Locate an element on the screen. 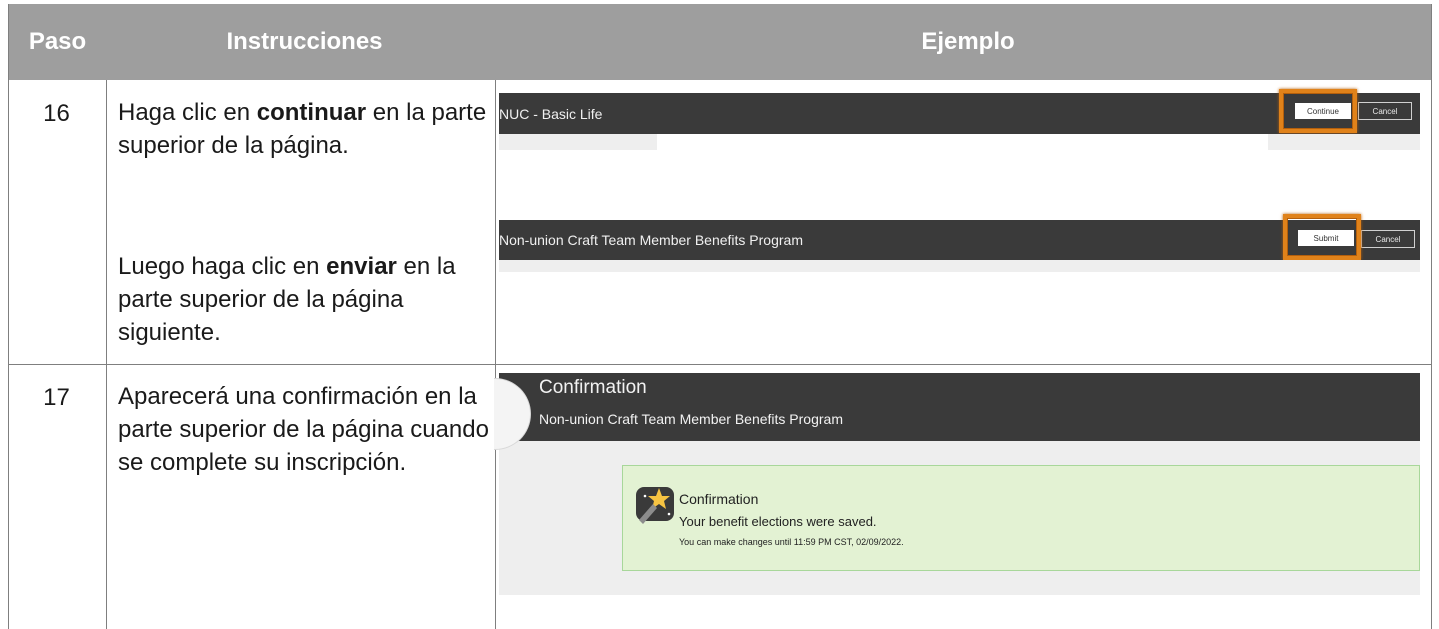 The height and width of the screenshot is (629, 1439). continue-highlight-box is located at coordinates (1318, 111).